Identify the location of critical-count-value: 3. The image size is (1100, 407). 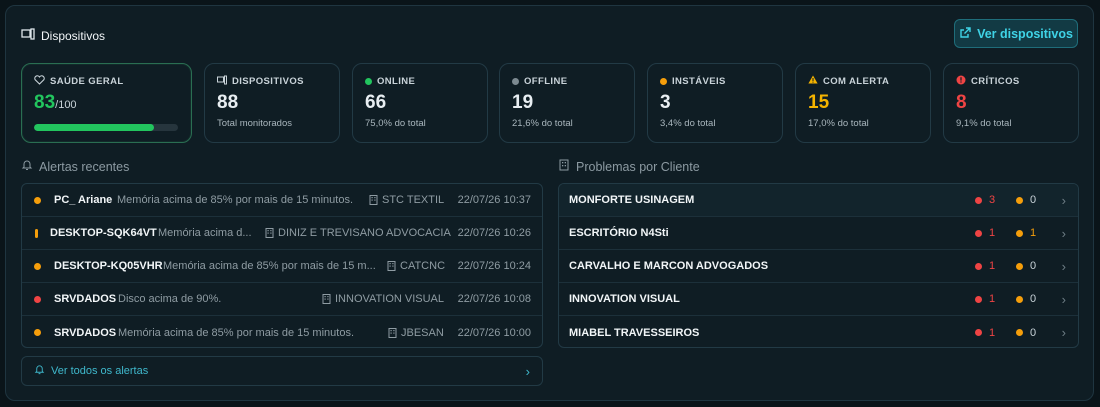
(992, 200).